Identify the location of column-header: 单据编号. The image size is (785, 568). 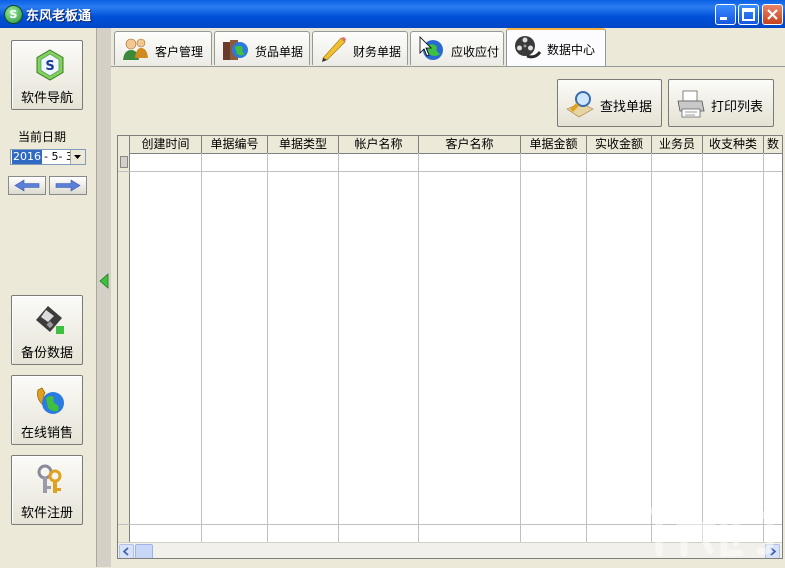
(235, 144).